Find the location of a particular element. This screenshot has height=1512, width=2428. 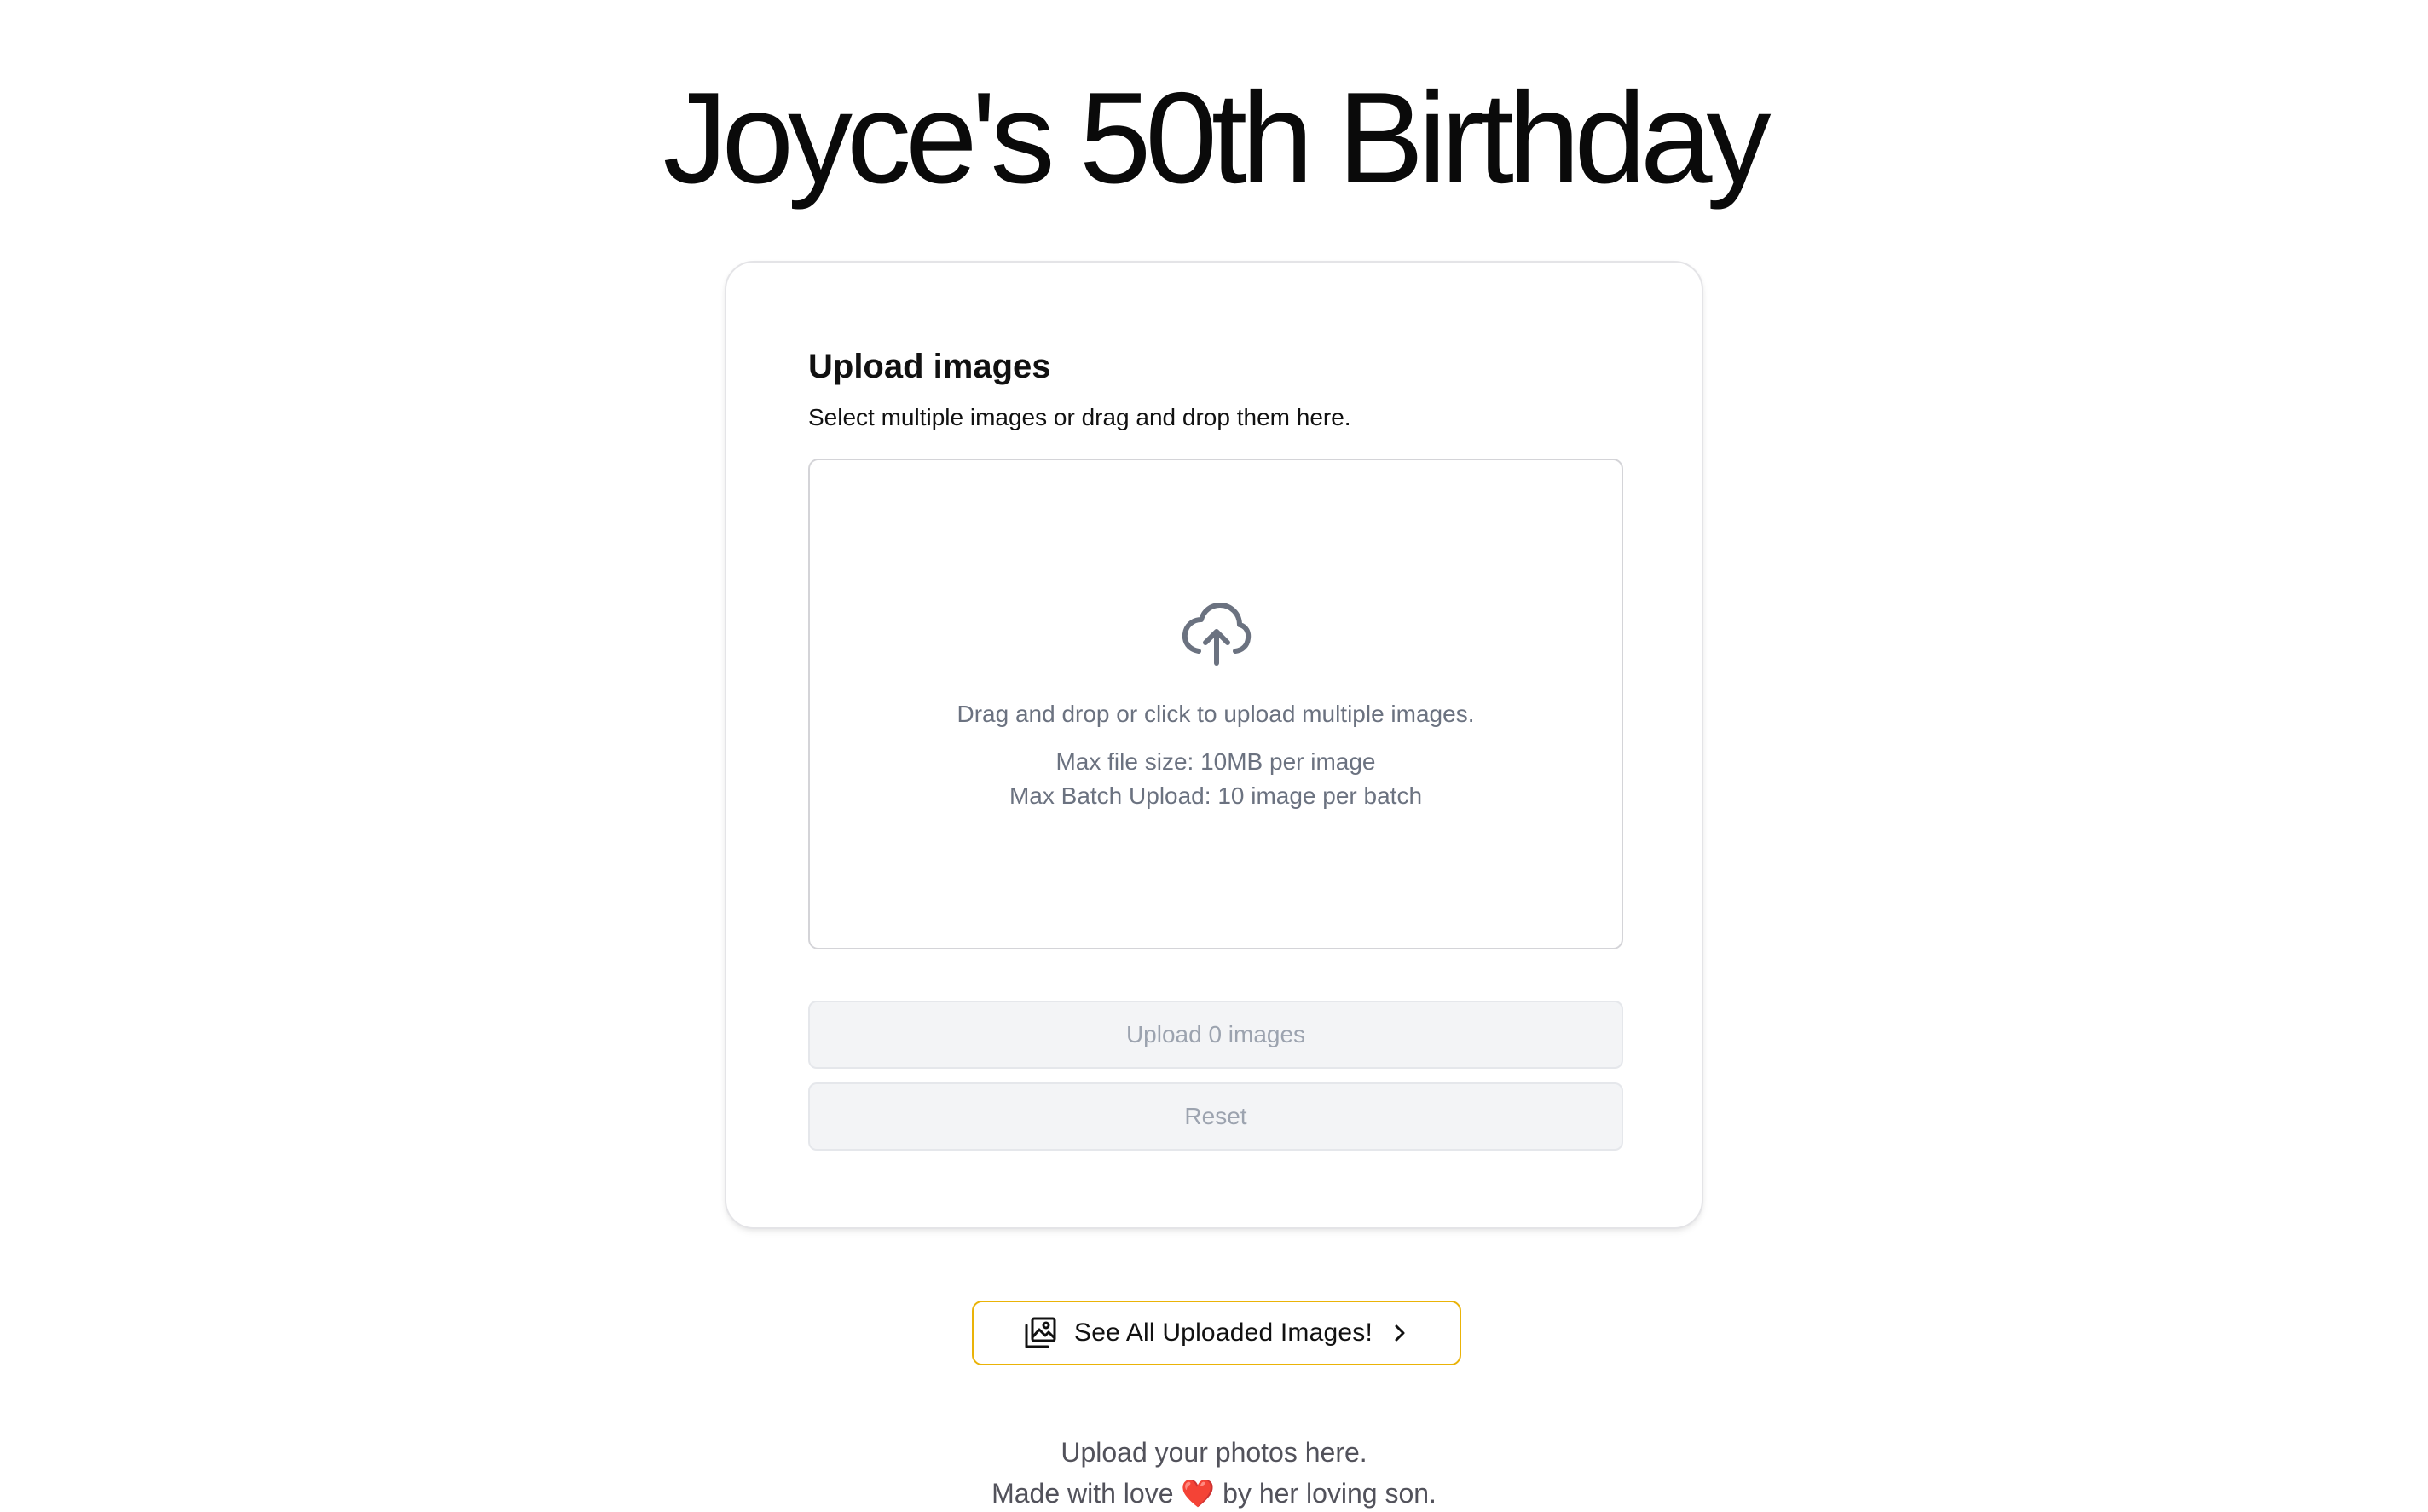

max-batch-text: Max Batch Upload: 10 image per batch is located at coordinates (1216, 795).